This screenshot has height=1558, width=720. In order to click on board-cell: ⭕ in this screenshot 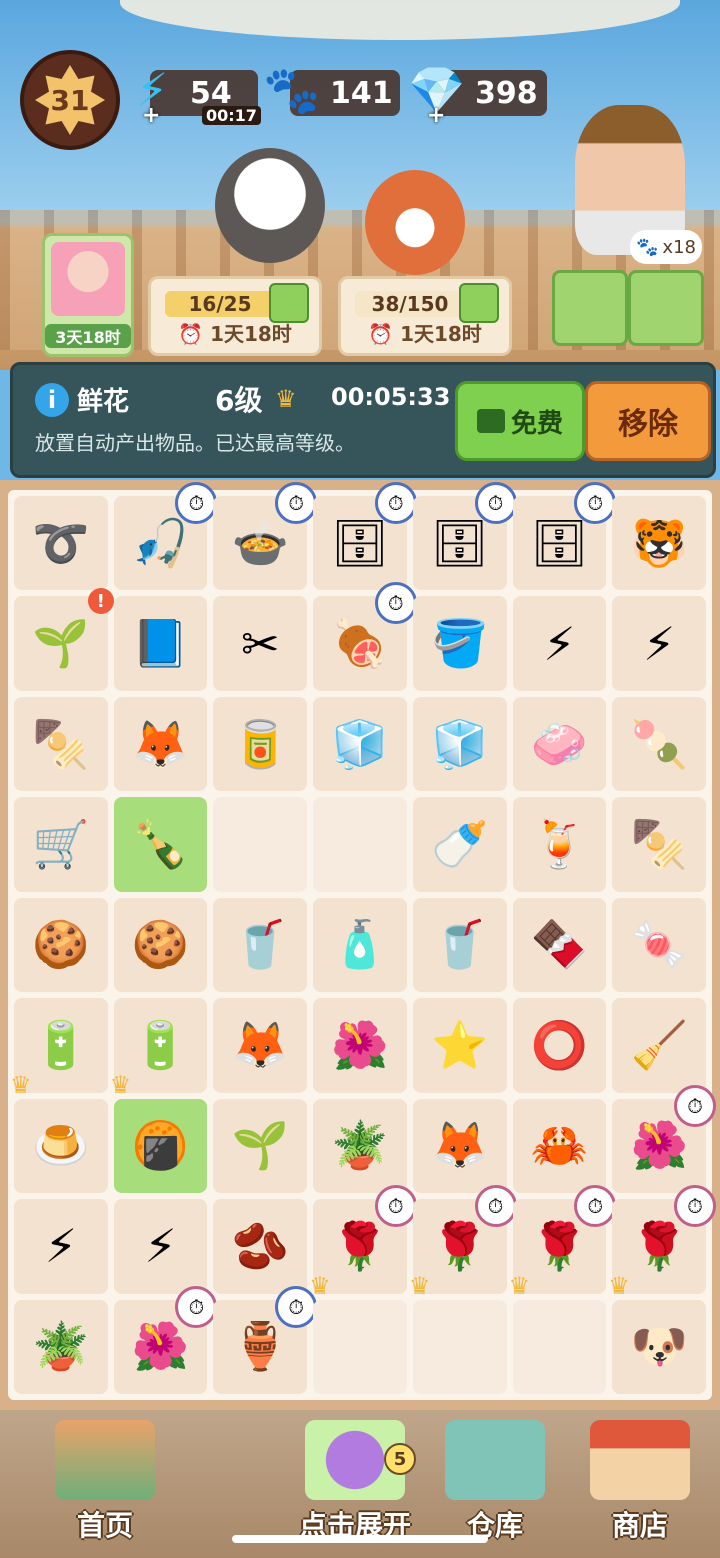, I will do `click(559, 1045)`.